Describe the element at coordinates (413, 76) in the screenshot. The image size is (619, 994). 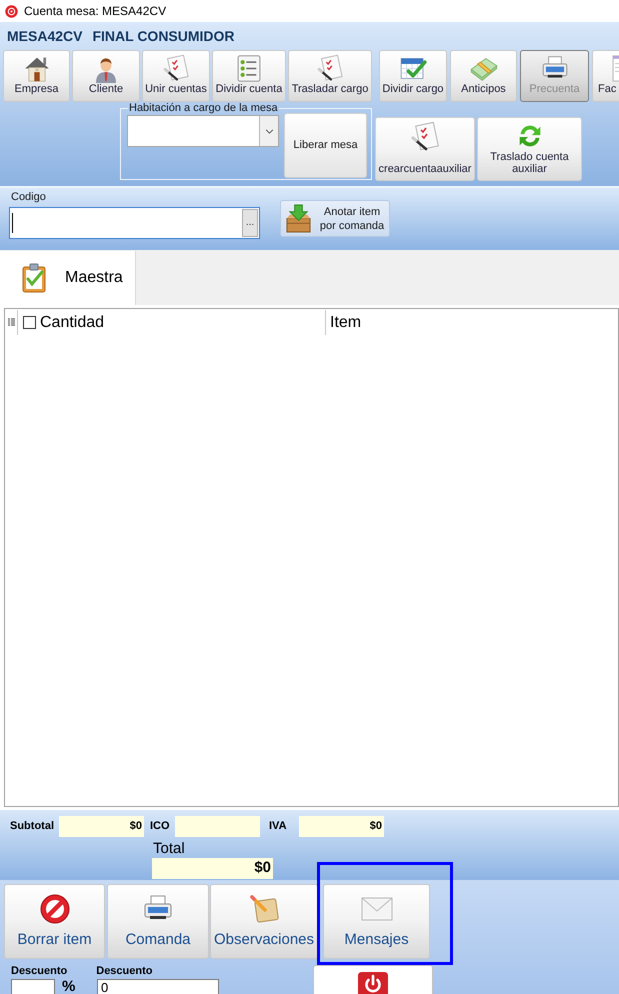
I see `toolbar-button: Dividir cargo` at that location.